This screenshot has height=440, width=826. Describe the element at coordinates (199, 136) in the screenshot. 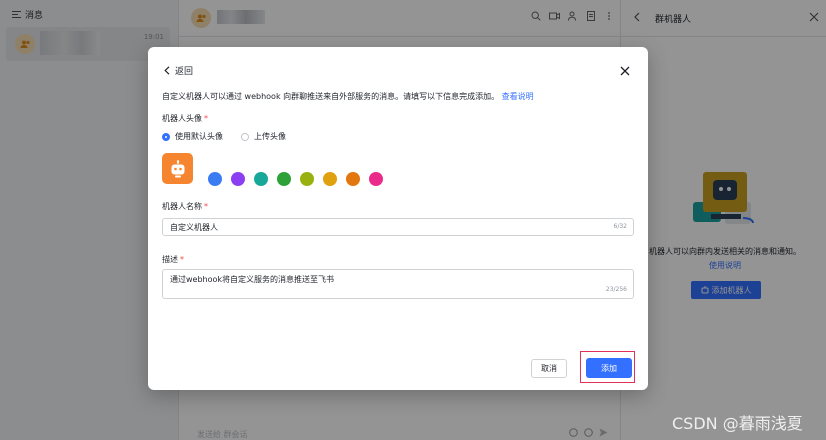

I see `radio-default-avatar-label: 使用默认头像` at that location.